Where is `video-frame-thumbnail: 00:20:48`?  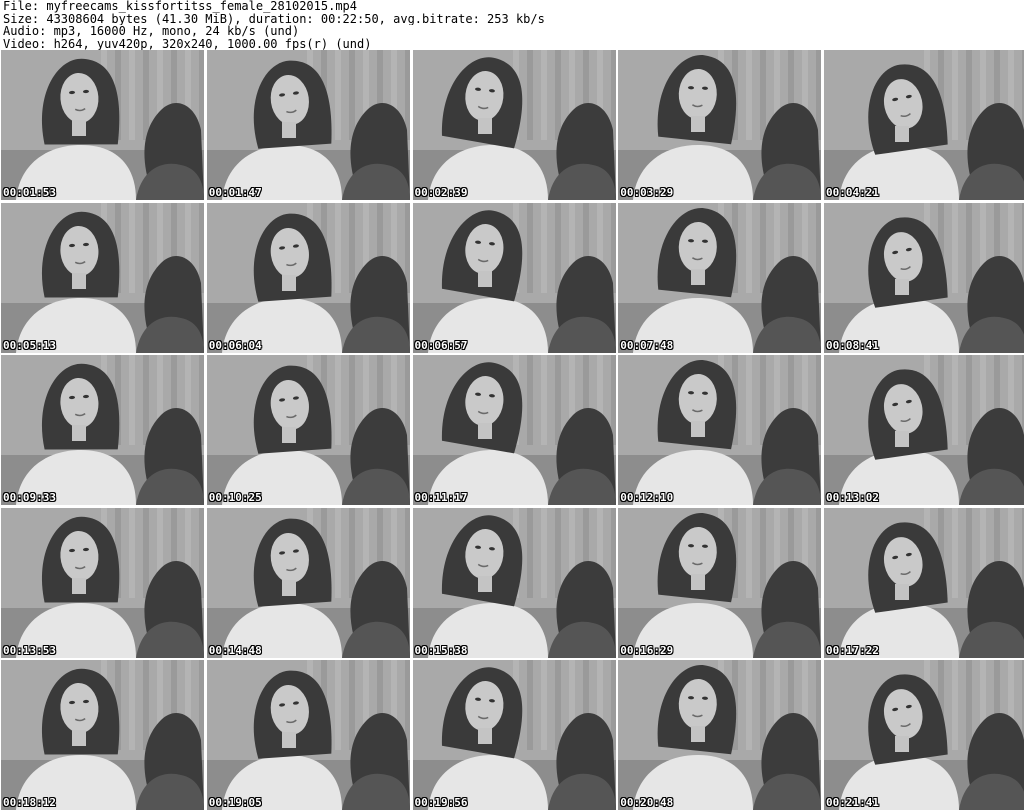
video-frame-thumbnail: 00:20:48 is located at coordinates (720, 735).